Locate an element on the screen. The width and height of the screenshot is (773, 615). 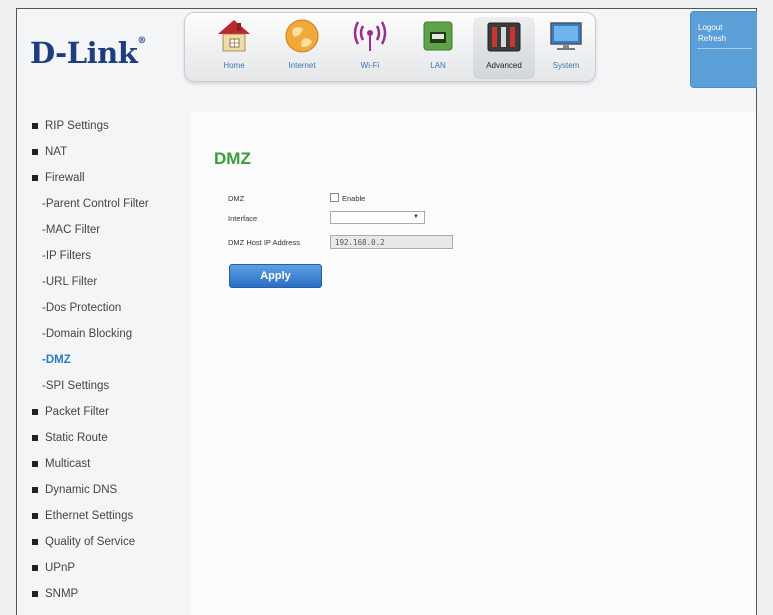
nav-label: System is located at coordinates (566, 65).